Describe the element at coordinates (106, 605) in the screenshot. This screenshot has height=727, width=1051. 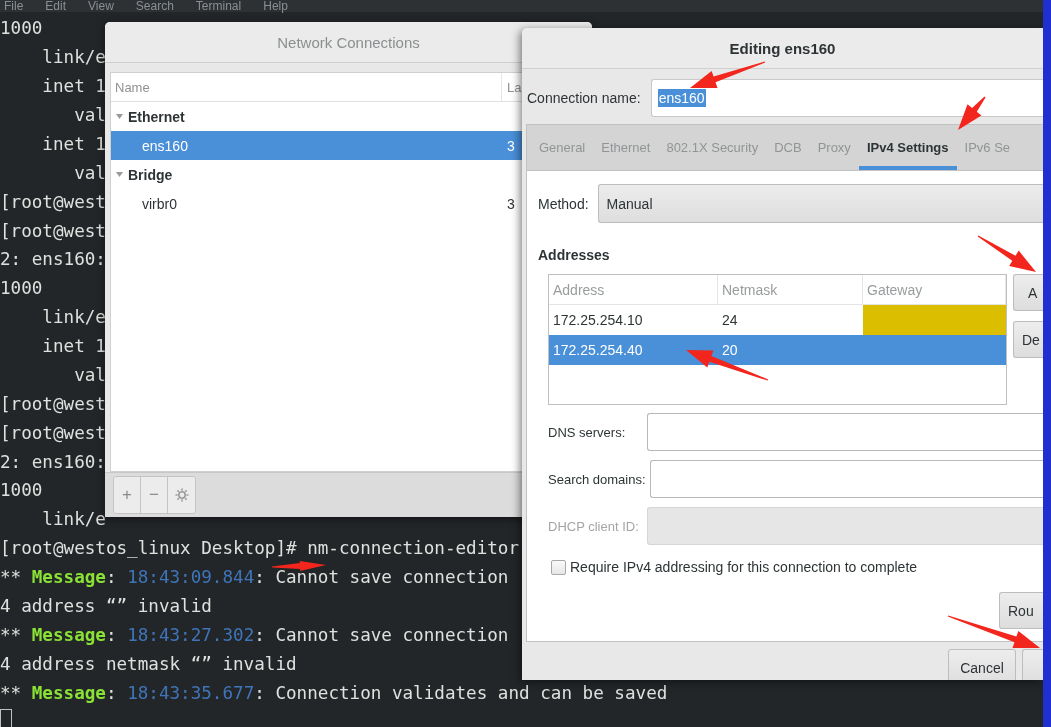
I see `terminal-line: 4 address “” invalid` at that location.